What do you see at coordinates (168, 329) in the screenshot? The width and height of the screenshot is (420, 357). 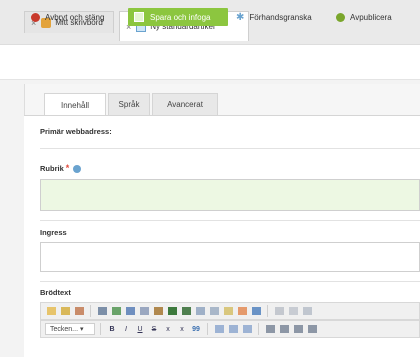 I see `subscript-button: x` at bounding box center [168, 329].